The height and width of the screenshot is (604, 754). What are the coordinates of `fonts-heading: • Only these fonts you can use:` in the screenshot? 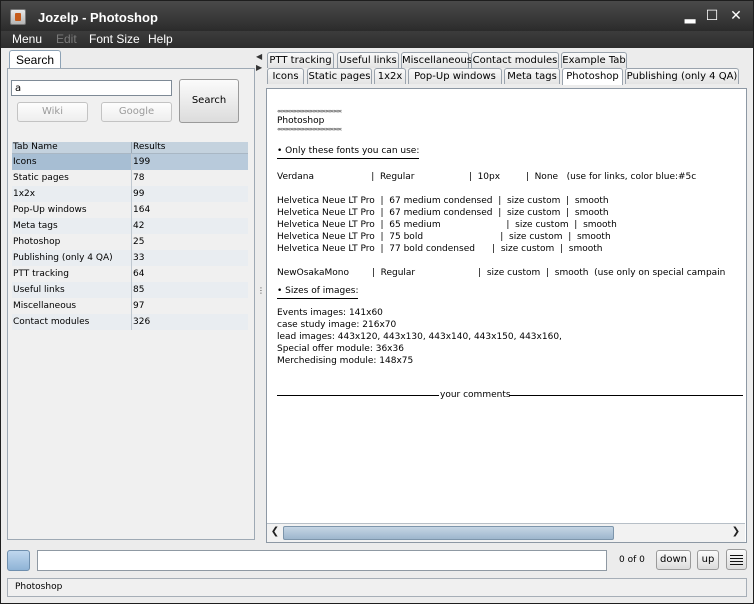 It's located at (348, 152).